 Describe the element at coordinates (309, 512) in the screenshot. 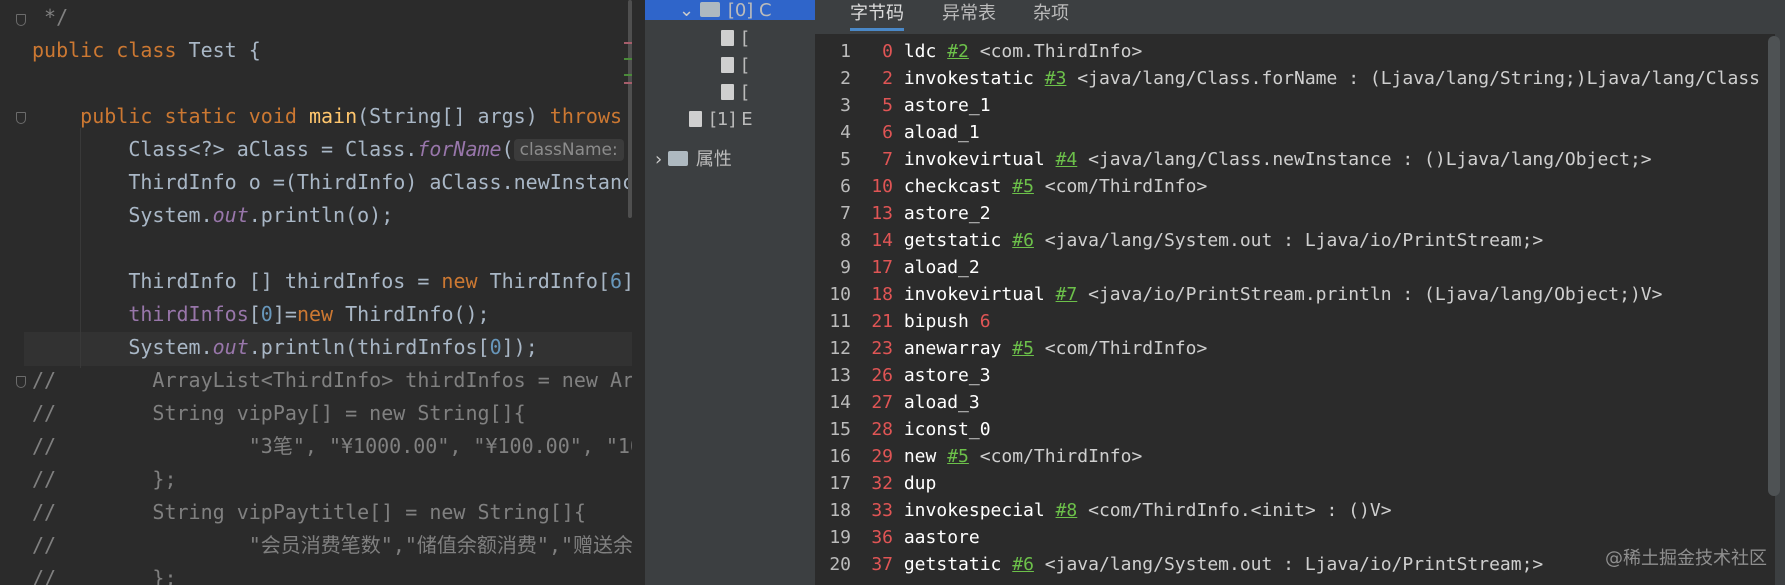

I see `code-line: // String vipPaytitle[] = new String[]{` at that location.